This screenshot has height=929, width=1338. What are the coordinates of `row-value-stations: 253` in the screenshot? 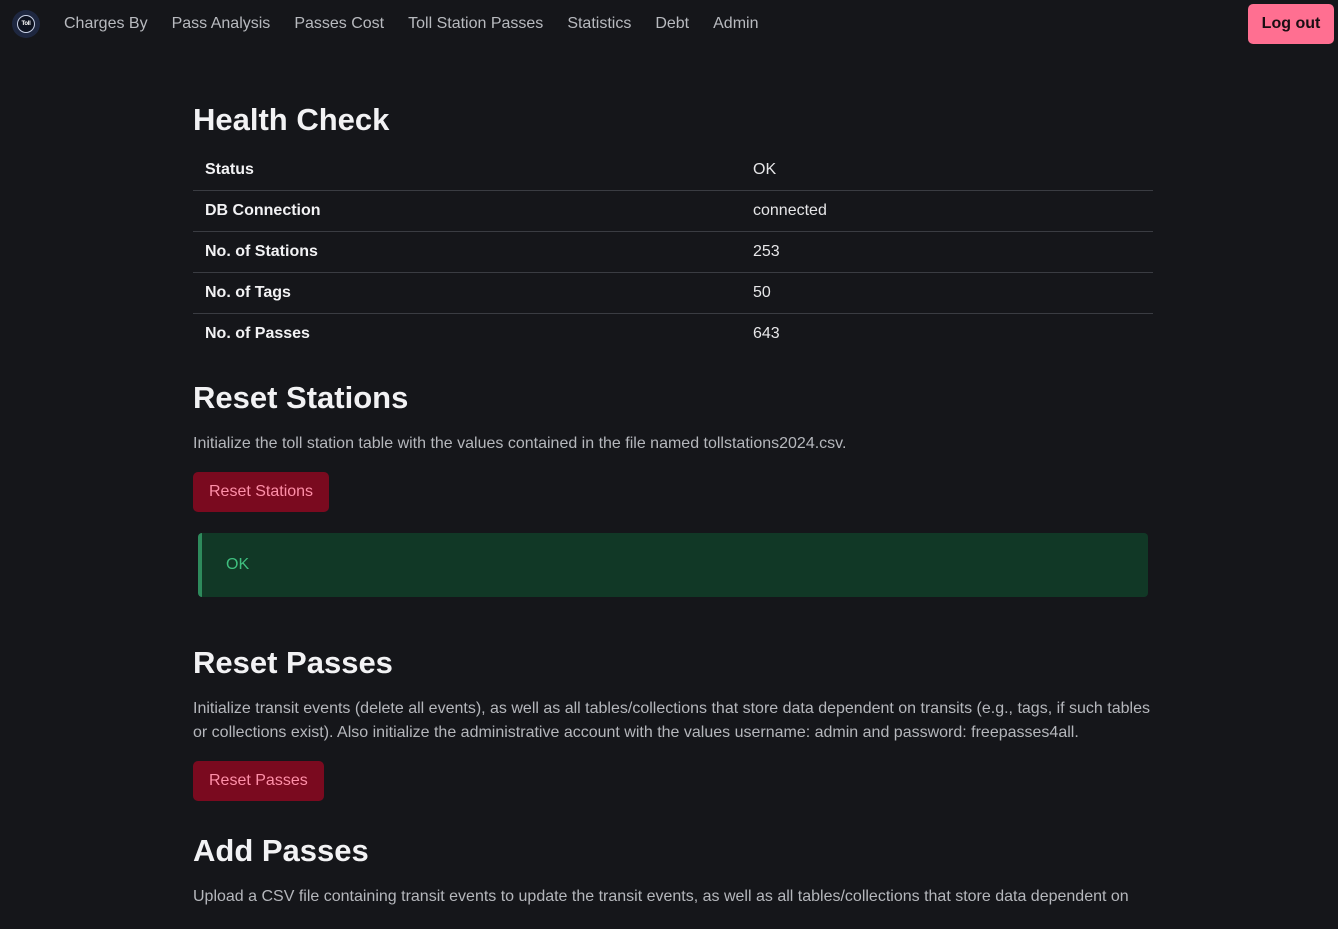 It's located at (947, 252).